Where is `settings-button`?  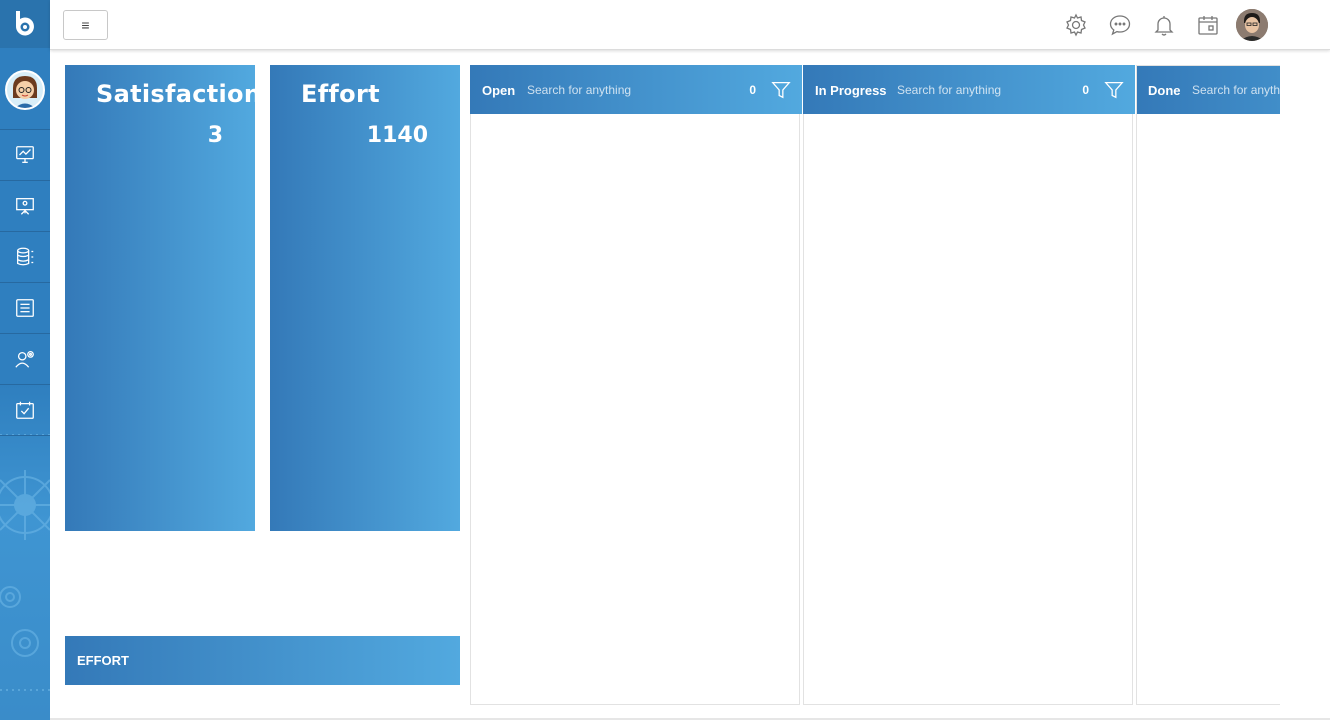
settings-button is located at coordinates (1076, 25).